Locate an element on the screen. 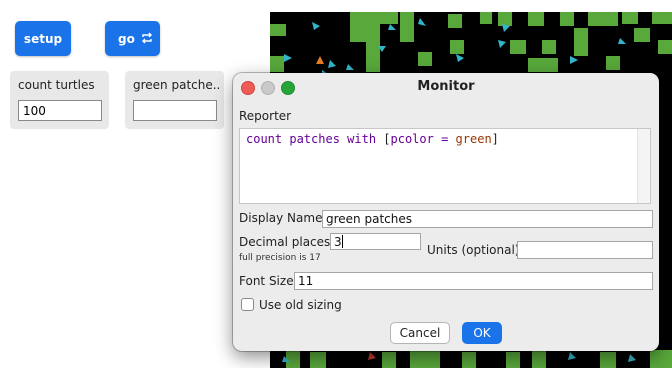 The width and height of the screenshot is (672, 368). monitor-label: count turtles is located at coordinates (56, 85).